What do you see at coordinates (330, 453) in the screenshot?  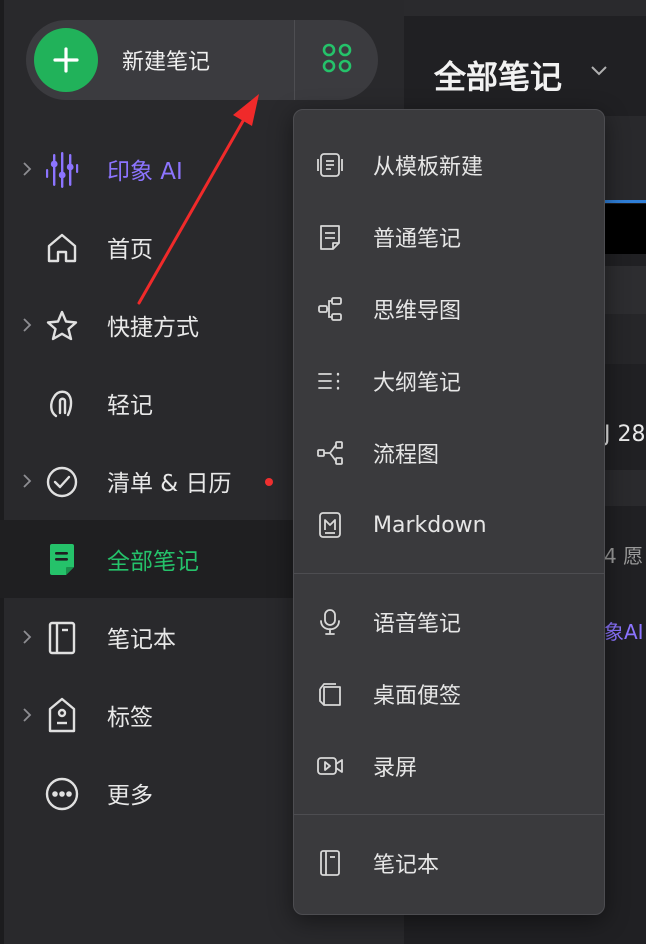 I see `flowchart-icon` at bounding box center [330, 453].